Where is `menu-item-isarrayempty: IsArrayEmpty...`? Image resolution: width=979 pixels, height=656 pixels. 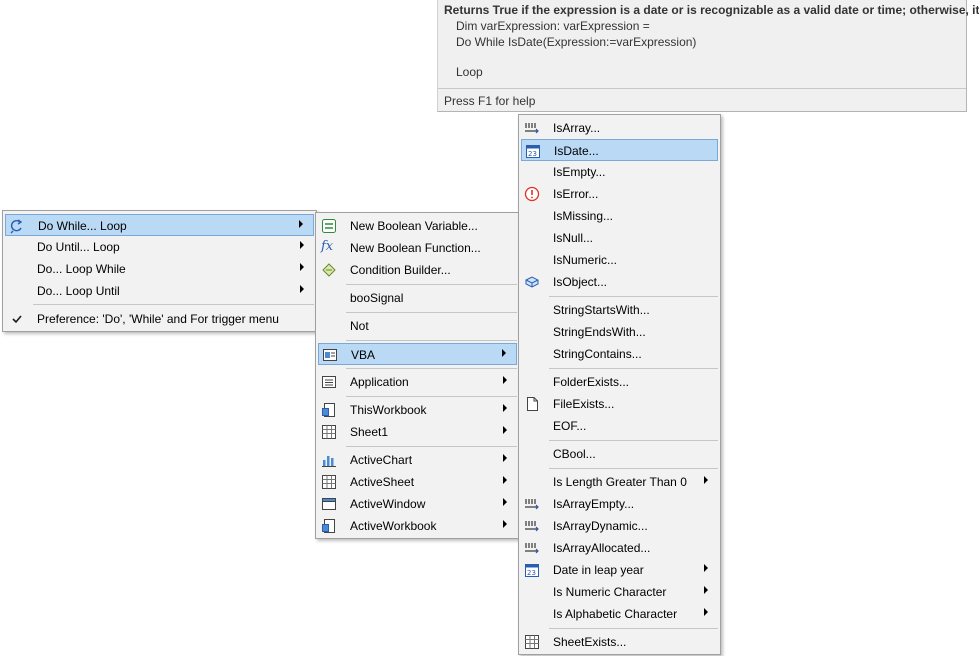 menu-item-isarrayempty: IsArrayEmpty... is located at coordinates (619, 504).